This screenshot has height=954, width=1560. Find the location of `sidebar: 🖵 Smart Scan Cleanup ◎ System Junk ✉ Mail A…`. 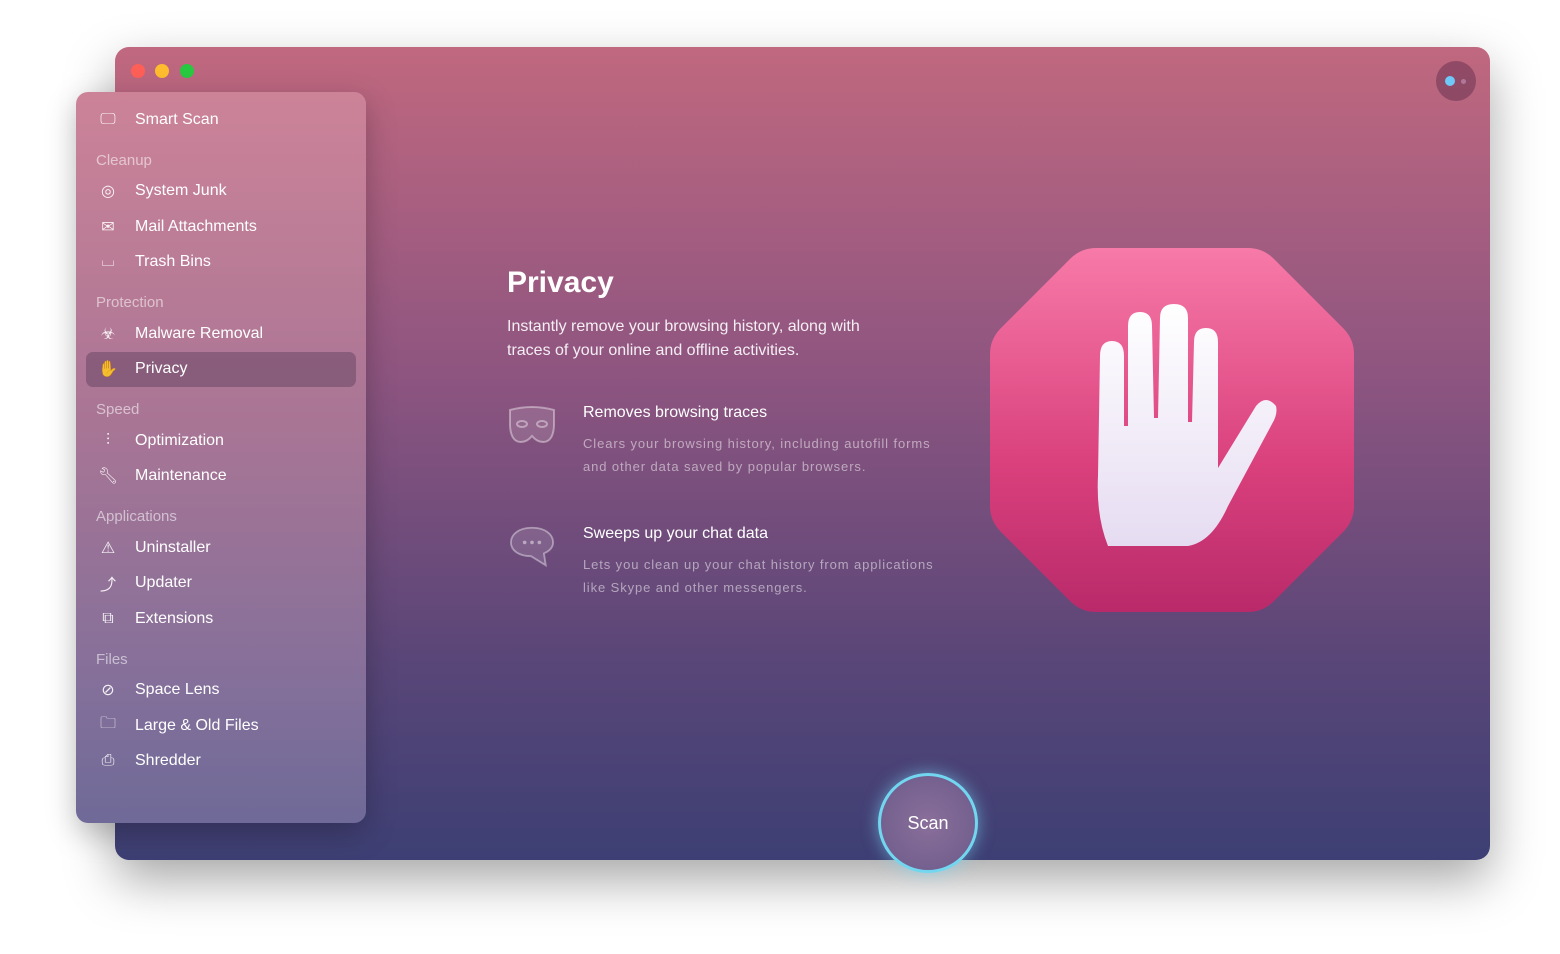

sidebar: 🖵 Smart Scan Cleanup ◎ System Junk ✉ Mail A… is located at coordinates (221, 457).